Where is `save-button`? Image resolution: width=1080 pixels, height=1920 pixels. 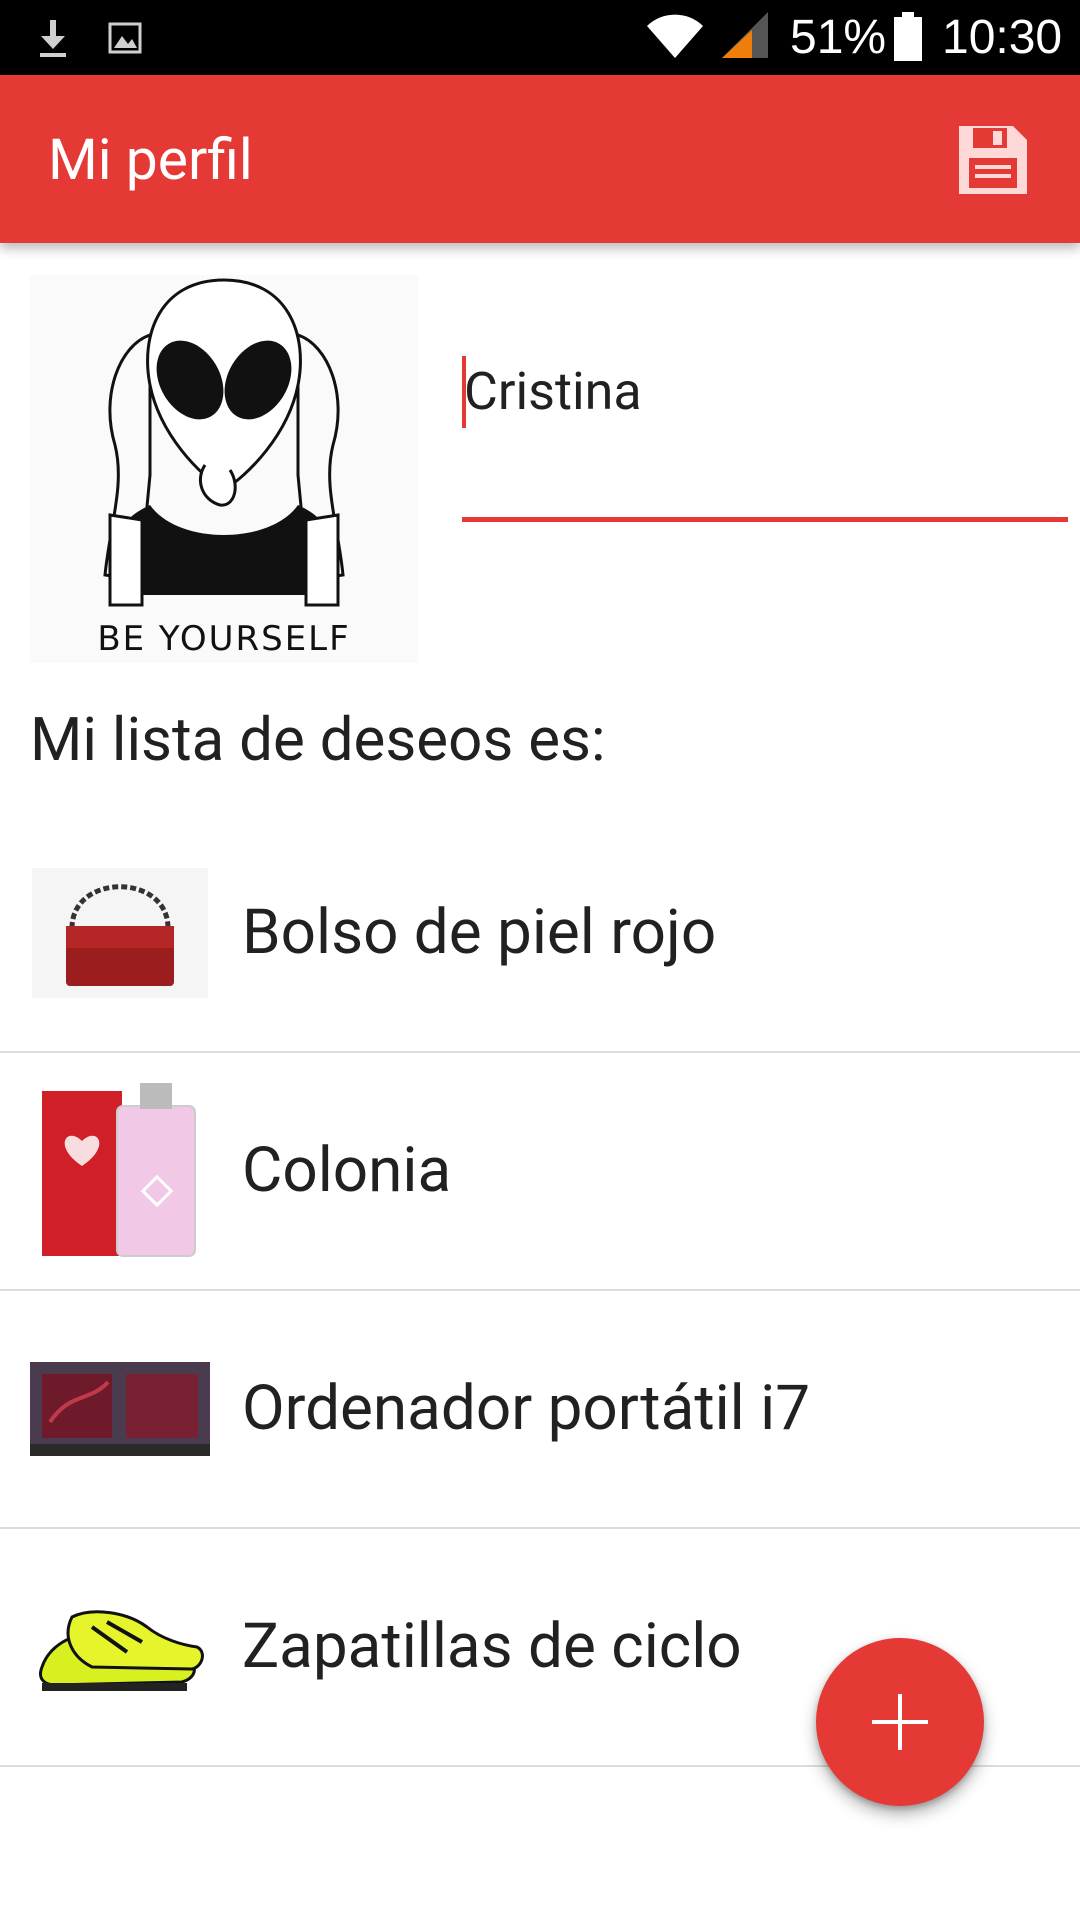 save-button is located at coordinates (993, 160).